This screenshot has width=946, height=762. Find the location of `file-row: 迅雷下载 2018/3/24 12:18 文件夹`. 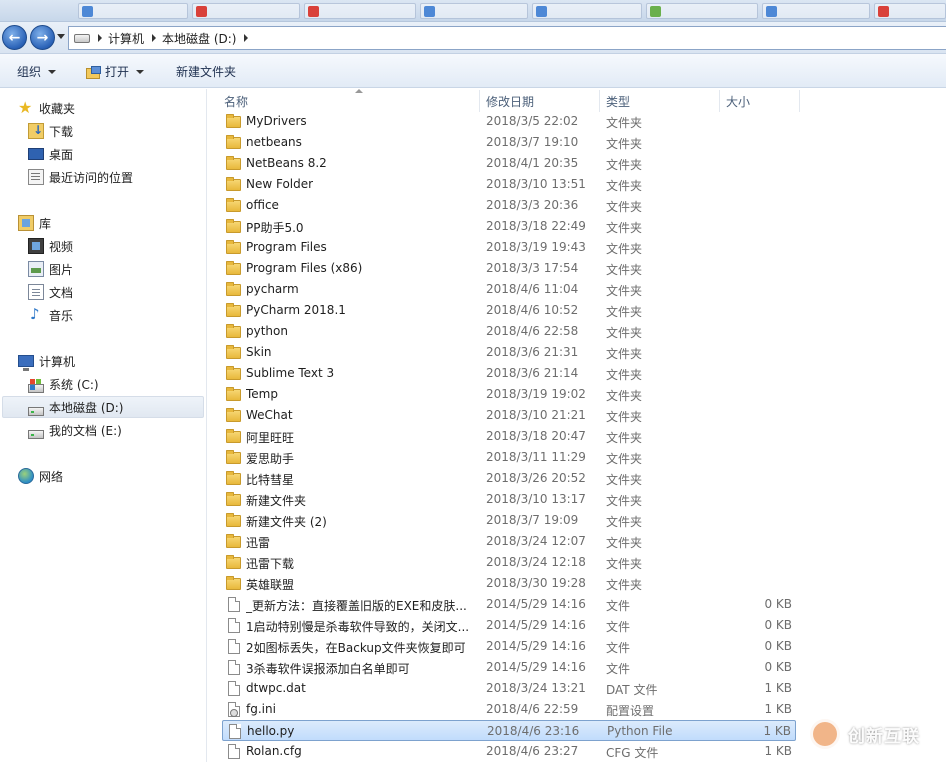

file-row: 迅雷下载 2018/3/24 12:18 文件夹 is located at coordinates (509, 562).